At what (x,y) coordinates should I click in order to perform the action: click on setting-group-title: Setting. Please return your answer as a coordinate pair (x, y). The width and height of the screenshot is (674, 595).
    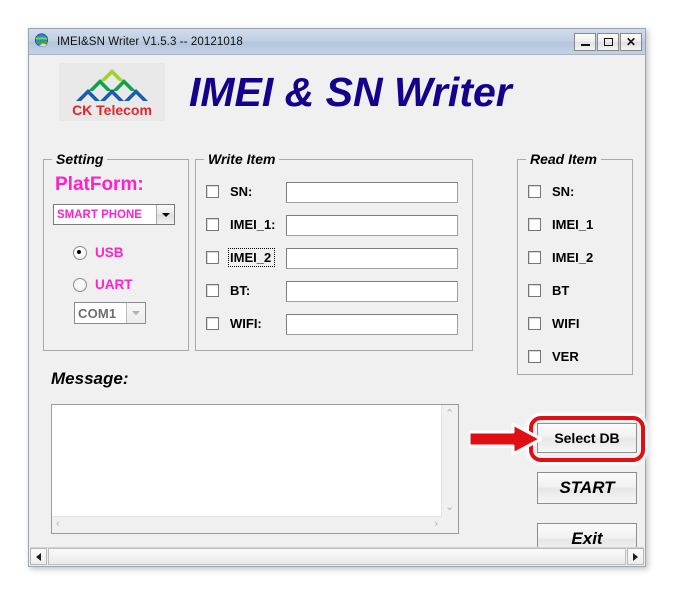
    Looking at the image, I should click on (80, 159).